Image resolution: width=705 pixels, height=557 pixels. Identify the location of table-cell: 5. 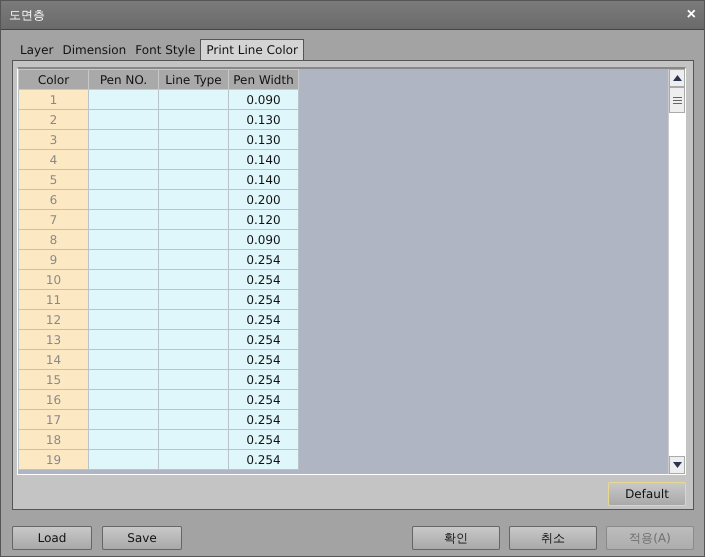
(54, 179).